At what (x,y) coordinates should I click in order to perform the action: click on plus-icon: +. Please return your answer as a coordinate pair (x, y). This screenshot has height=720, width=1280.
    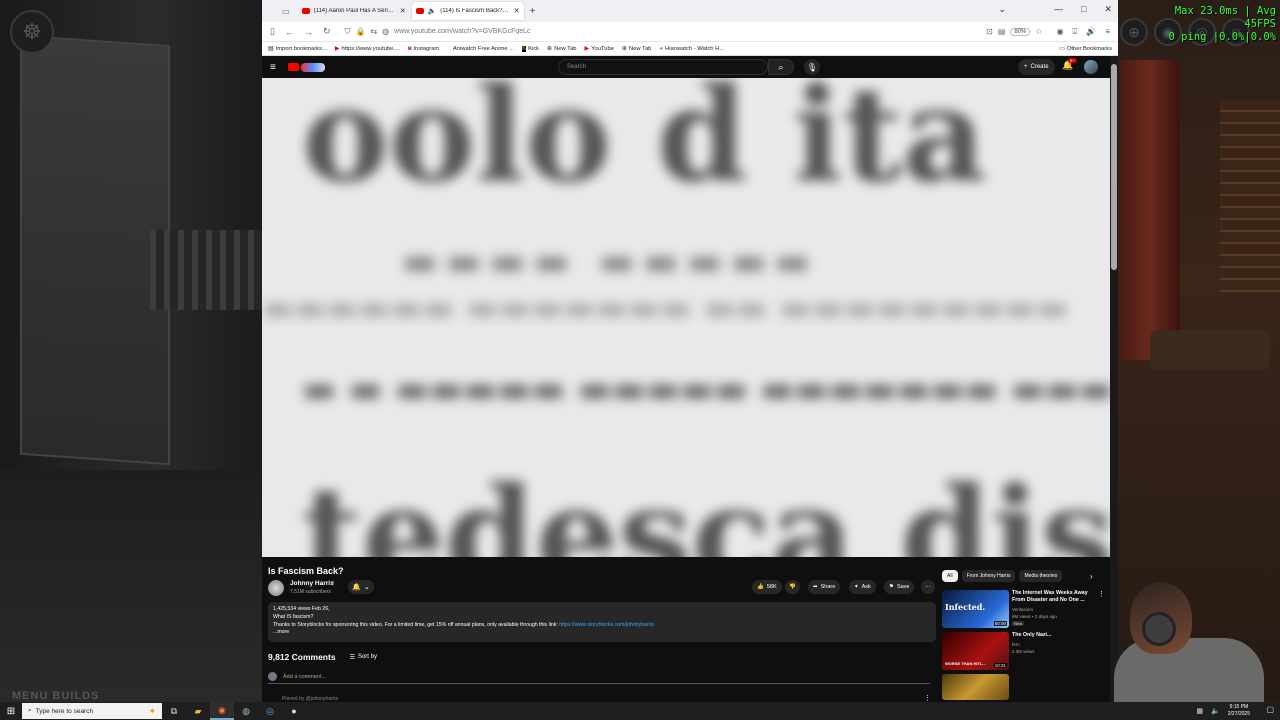
    Looking at the image, I should click on (1026, 67).